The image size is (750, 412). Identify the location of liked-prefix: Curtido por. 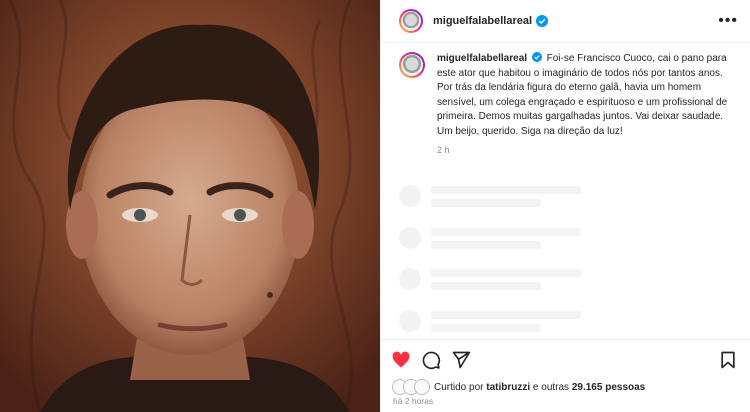
(460, 387).